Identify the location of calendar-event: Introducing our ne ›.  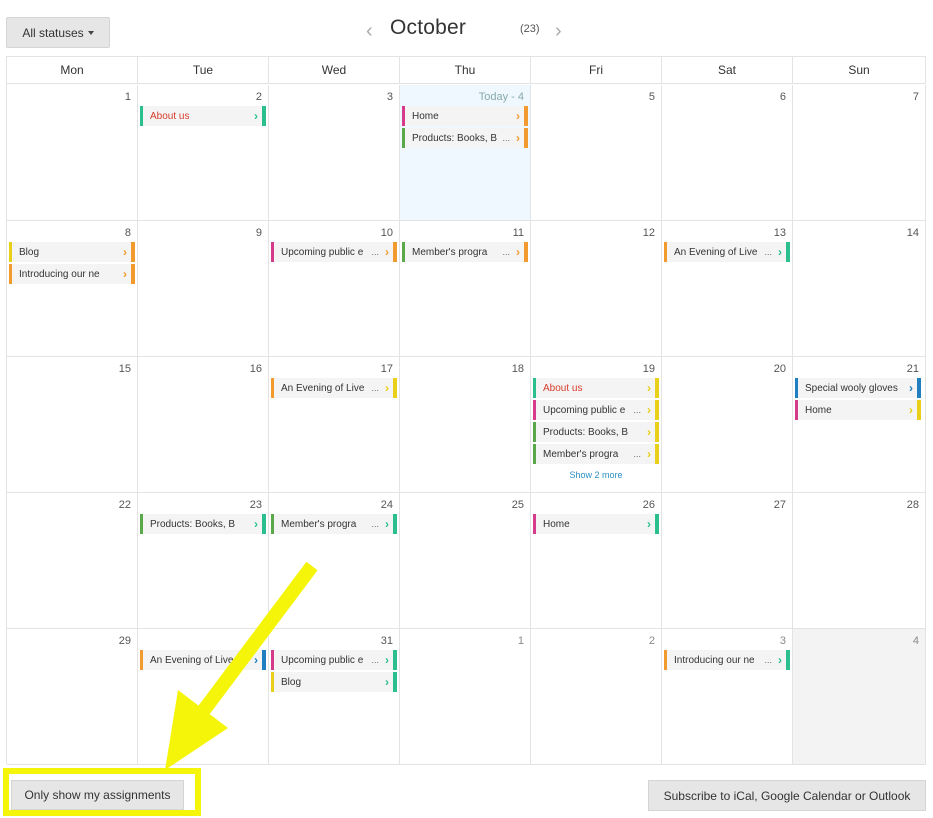
(72, 274).